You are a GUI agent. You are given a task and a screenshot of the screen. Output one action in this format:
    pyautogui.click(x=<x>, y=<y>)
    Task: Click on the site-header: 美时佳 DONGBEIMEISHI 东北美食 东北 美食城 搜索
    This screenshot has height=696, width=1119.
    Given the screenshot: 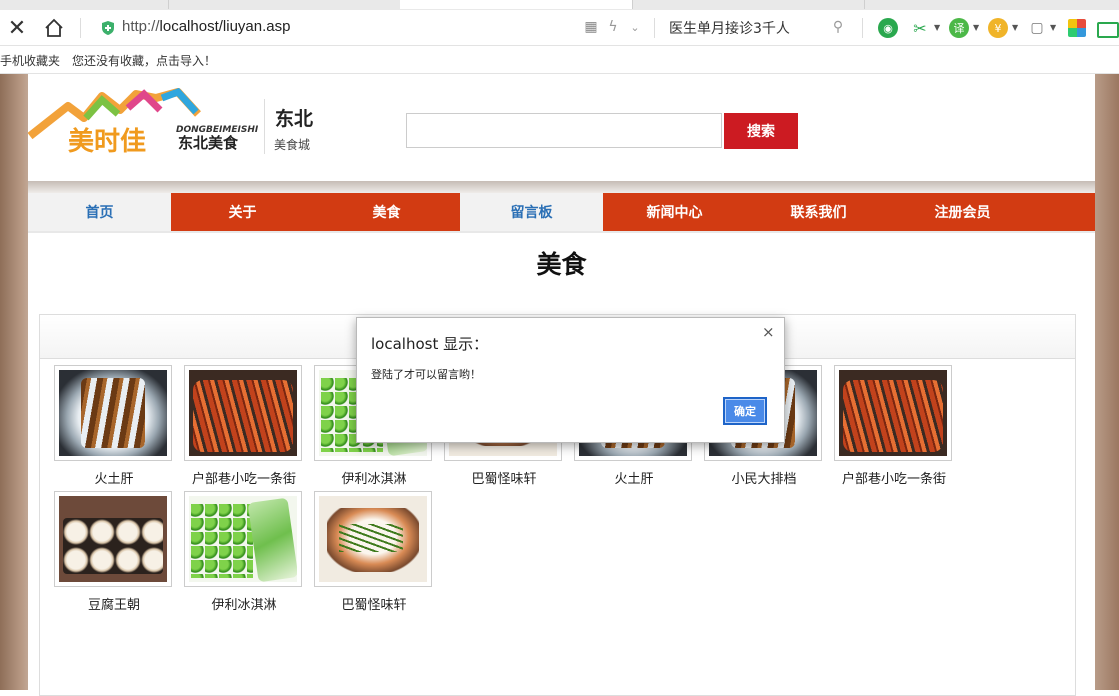 What is the action you would take?
    pyautogui.click(x=561, y=127)
    